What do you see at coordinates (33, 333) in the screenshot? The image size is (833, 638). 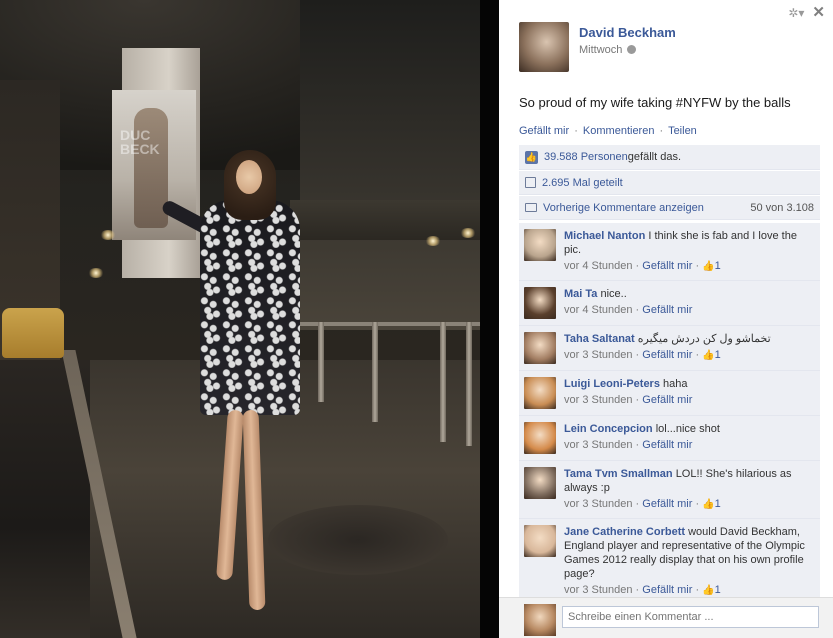 I see `photo-taxi` at bounding box center [33, 333].